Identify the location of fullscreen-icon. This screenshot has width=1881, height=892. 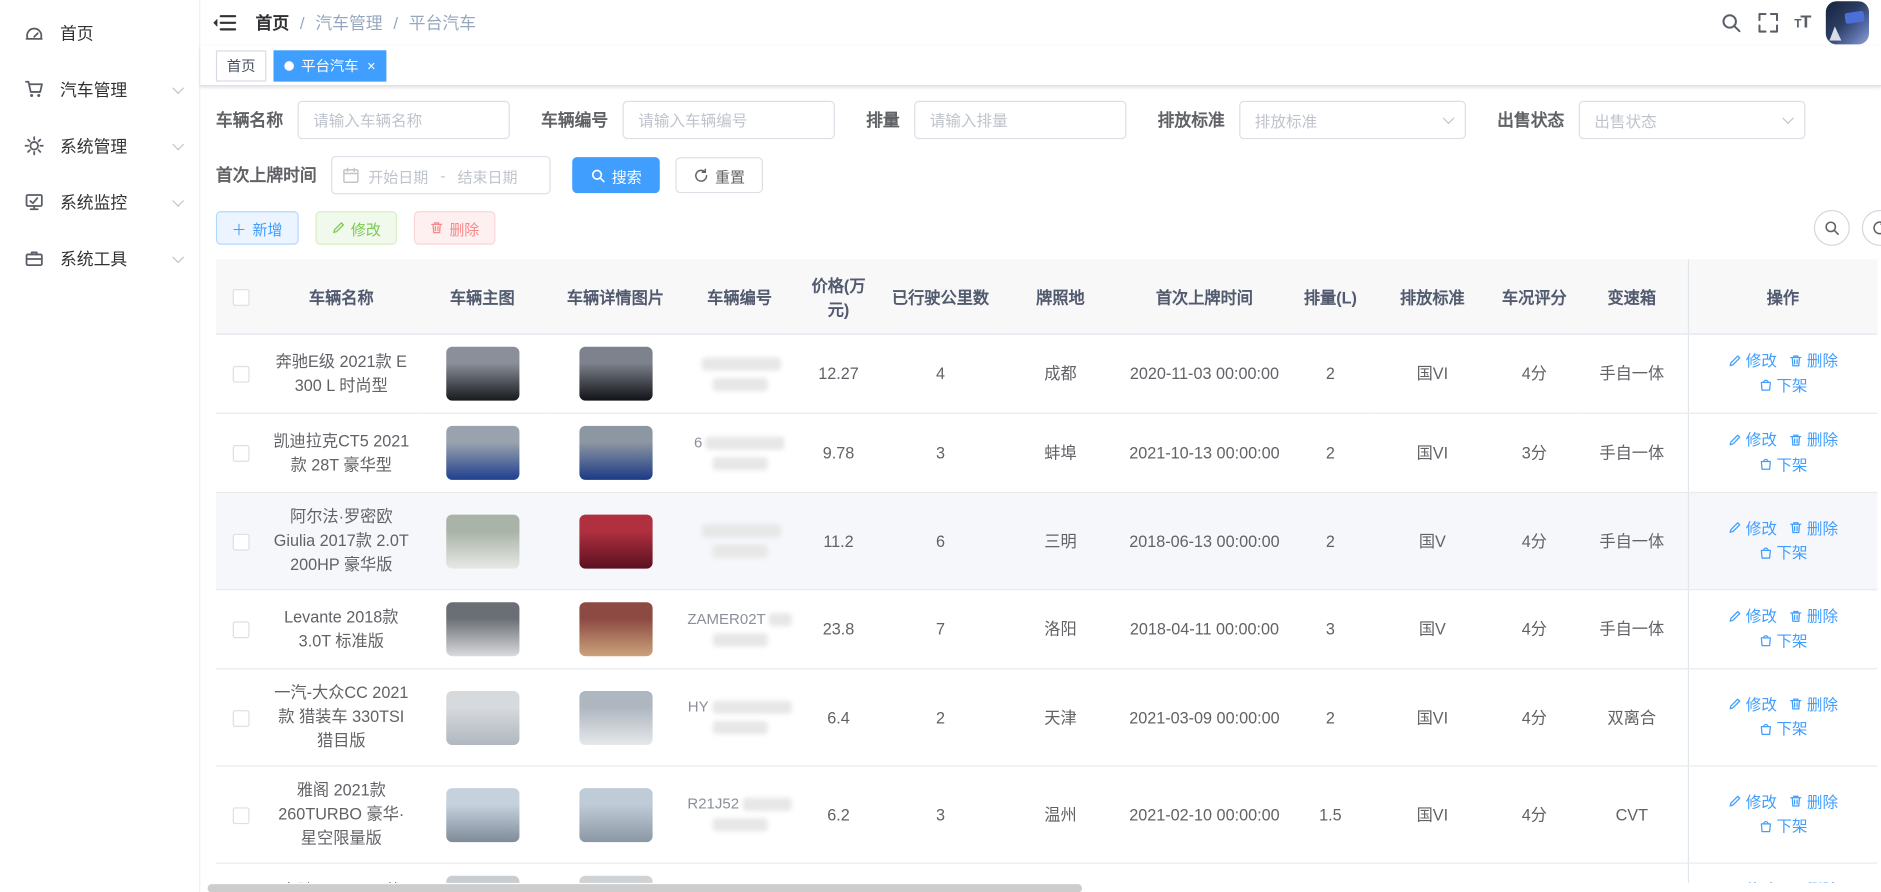
(1768, 23).